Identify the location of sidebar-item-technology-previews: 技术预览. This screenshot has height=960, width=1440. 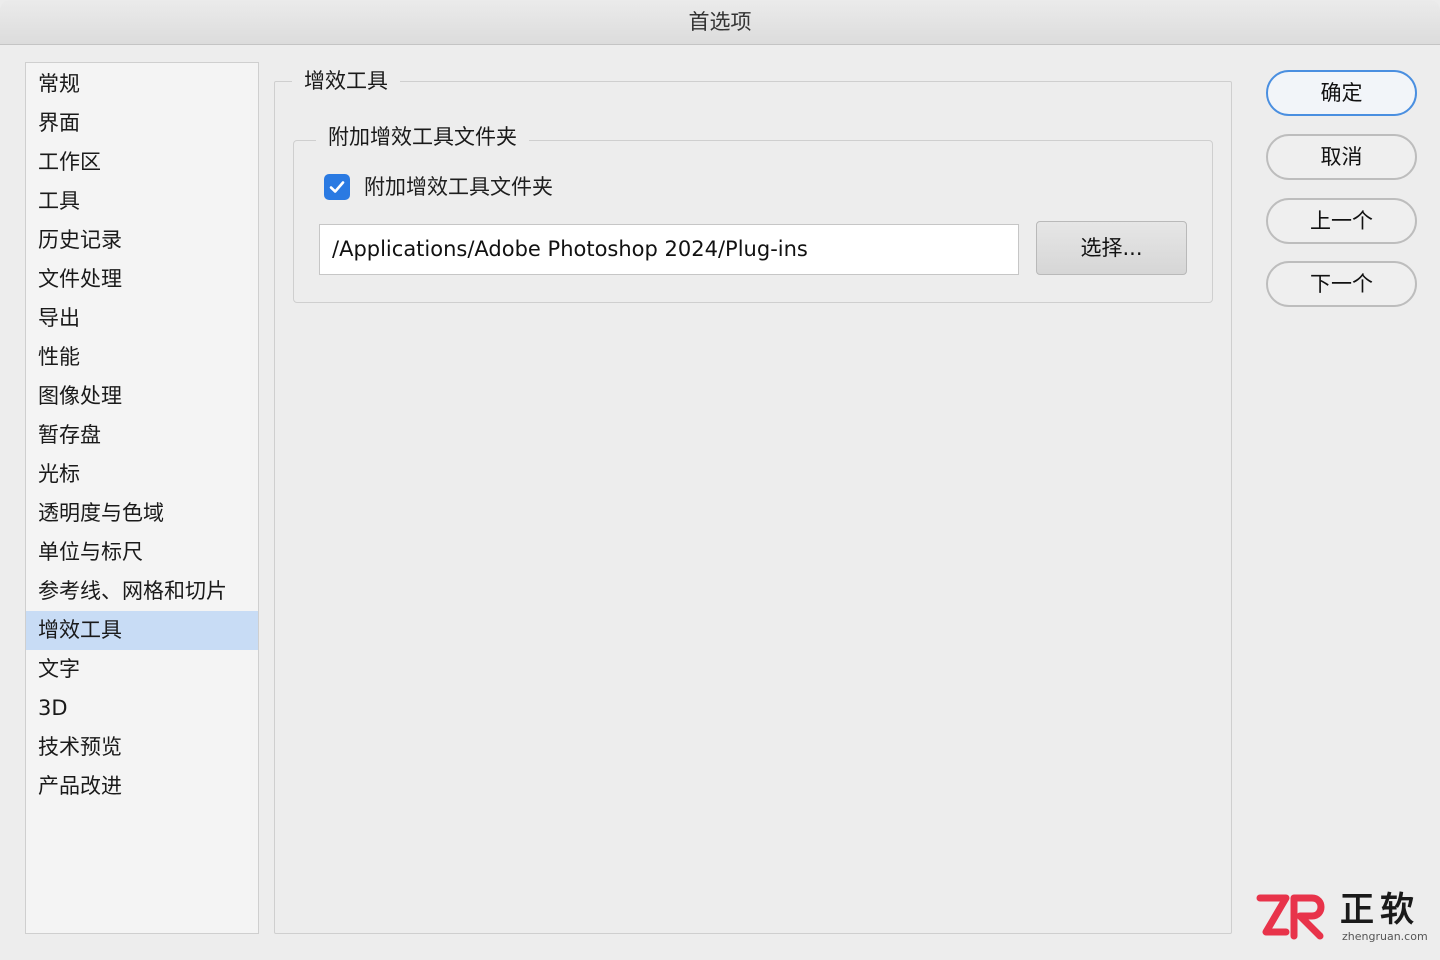
(142, 747).